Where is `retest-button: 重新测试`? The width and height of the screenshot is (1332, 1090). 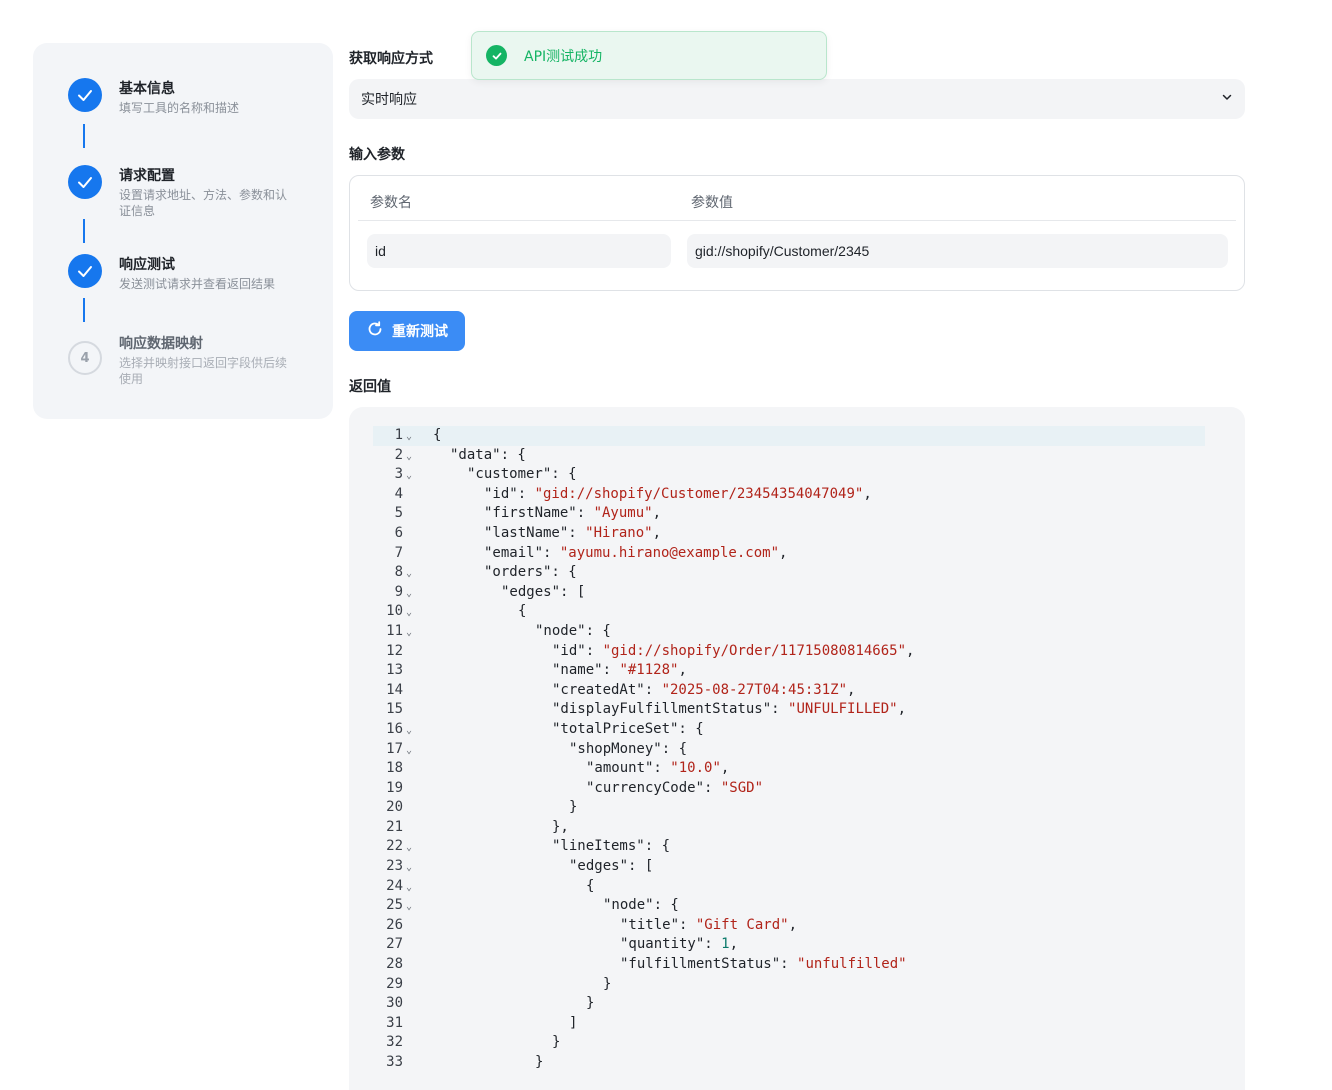
retest-button: 重新测试 is located at coordinates (407, 331).